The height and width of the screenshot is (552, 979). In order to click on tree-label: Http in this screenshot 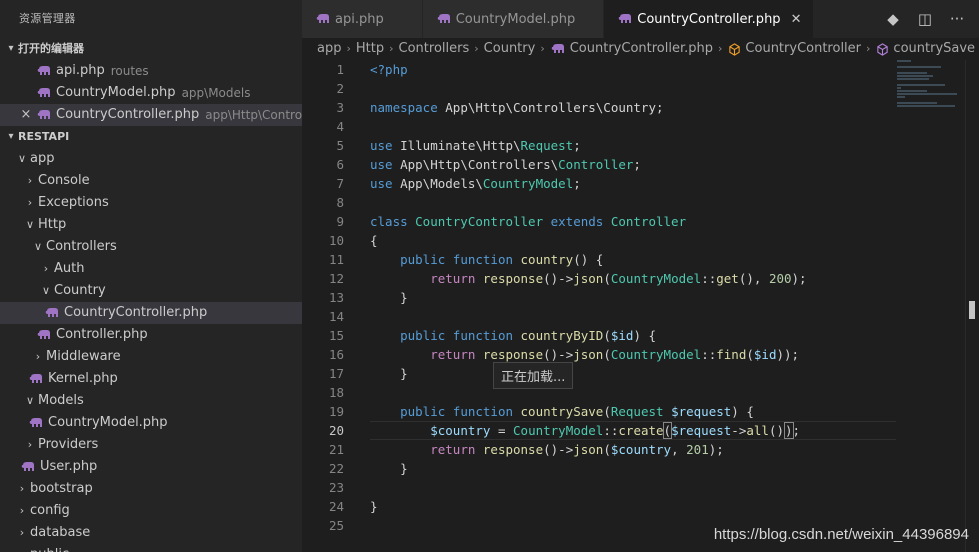, I will do `click(52, 224)`.